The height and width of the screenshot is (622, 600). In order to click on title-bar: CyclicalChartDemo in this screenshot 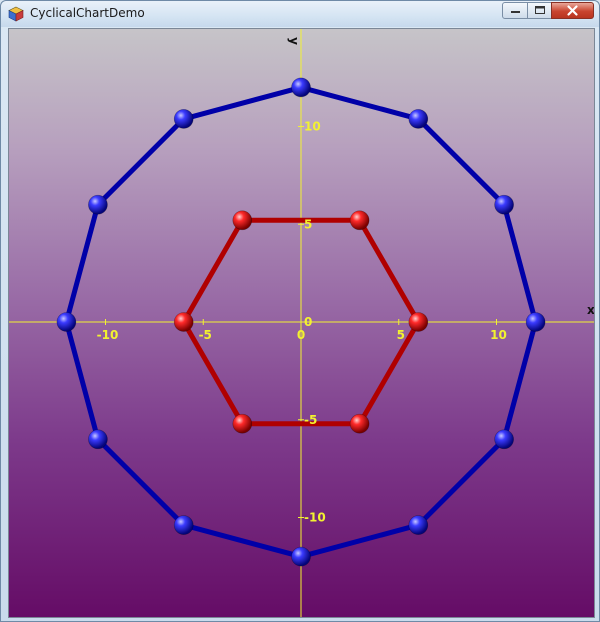, I will do `click(300, 14)`.